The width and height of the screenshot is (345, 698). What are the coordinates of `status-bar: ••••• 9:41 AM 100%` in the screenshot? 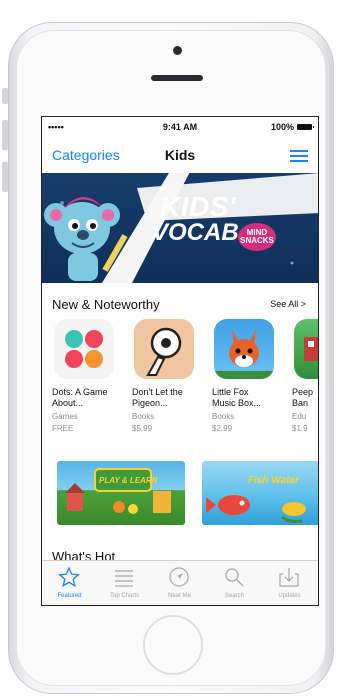 It's located at (180, 127).